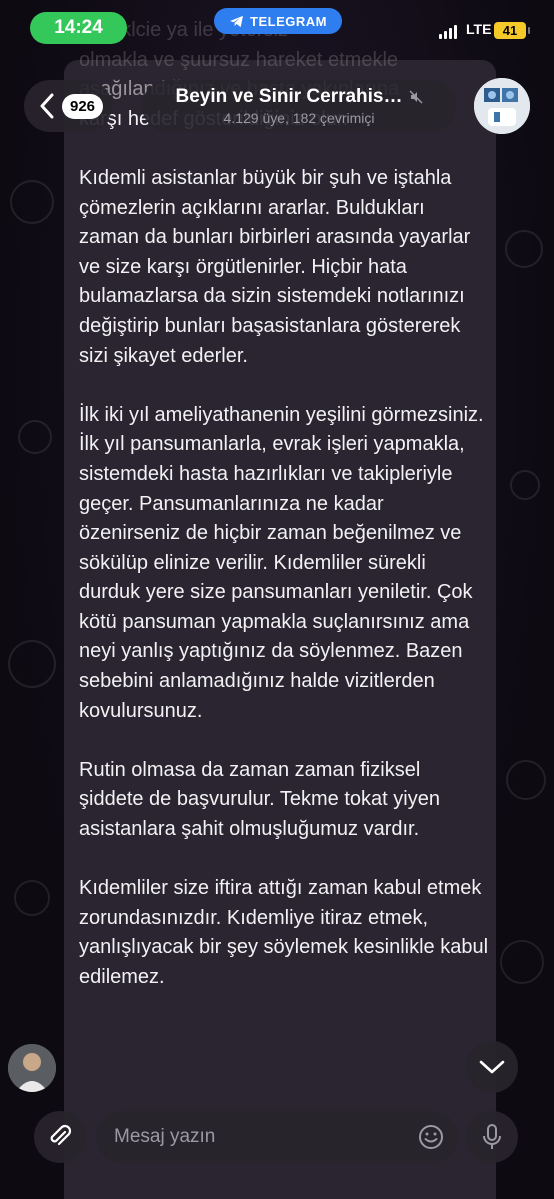 This screenshot has width=554, height=1199. I want to click on status-bar: 14:24 TELEGRAM LTE 41, so click(277, 28).